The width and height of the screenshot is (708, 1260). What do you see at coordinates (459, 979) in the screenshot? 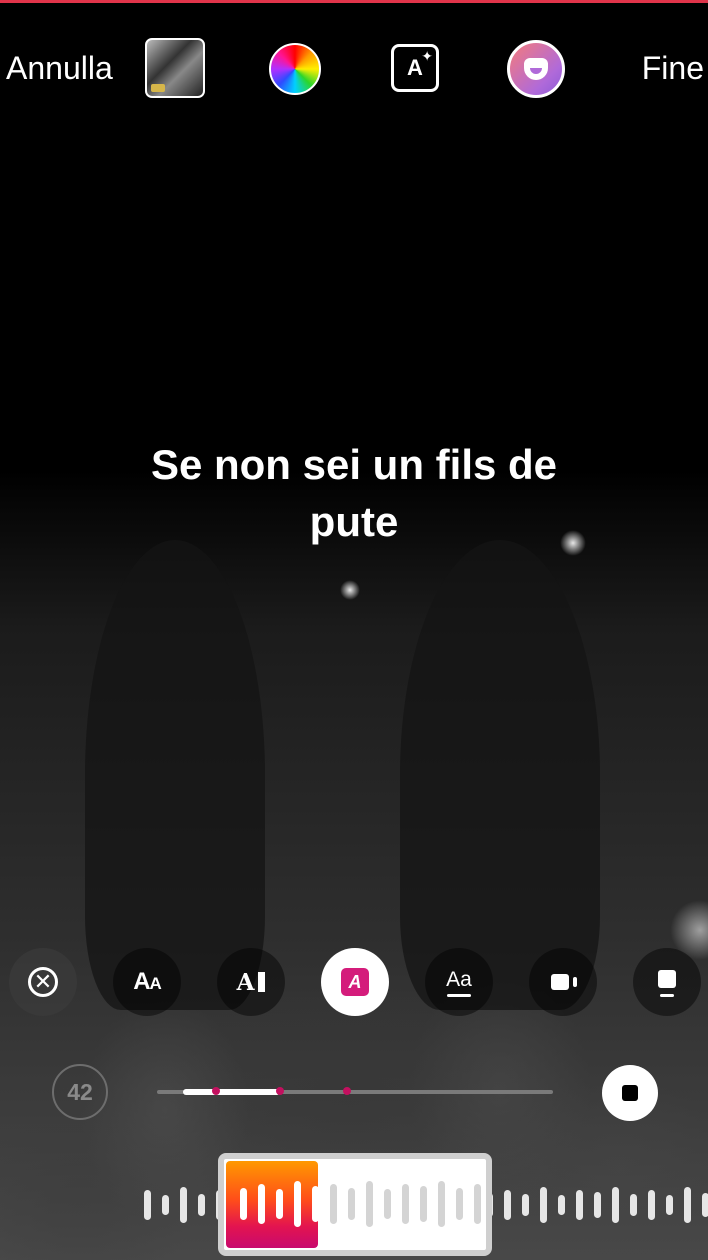
I see `style-underline-icon: Aa` at bounding box center [459, 979].